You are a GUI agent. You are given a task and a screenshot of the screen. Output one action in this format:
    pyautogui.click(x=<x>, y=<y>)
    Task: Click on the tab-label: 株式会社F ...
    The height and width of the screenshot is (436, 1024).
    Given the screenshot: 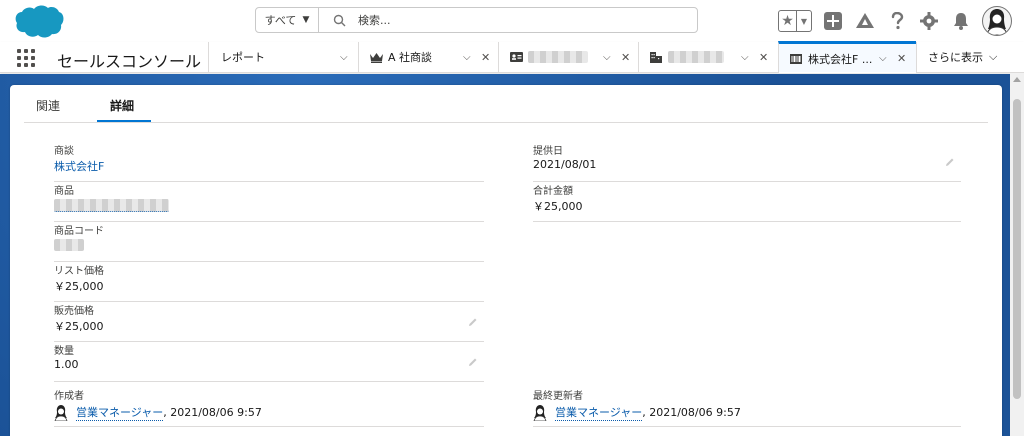 What is the action you would take?
    pyautogui.click(x=840, y=59)
    